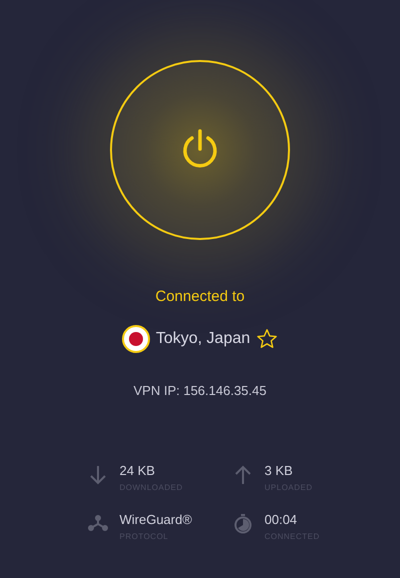 The height and width of the screenshot is (578, 400). What do you see at coordinates (203, 339) in the screenshot?
I see `location-name: Tokyo, Japan` at bounding box center [203, 339].